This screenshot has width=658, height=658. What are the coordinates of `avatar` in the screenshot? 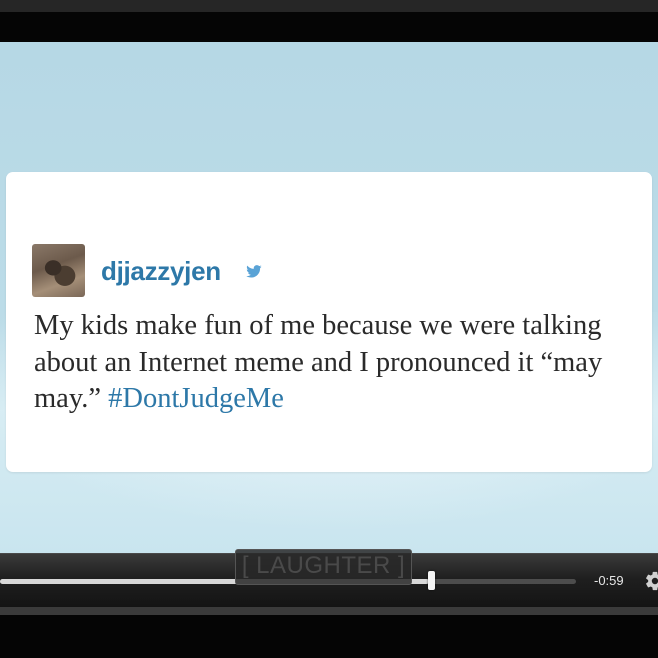 It's located at (58, 270).